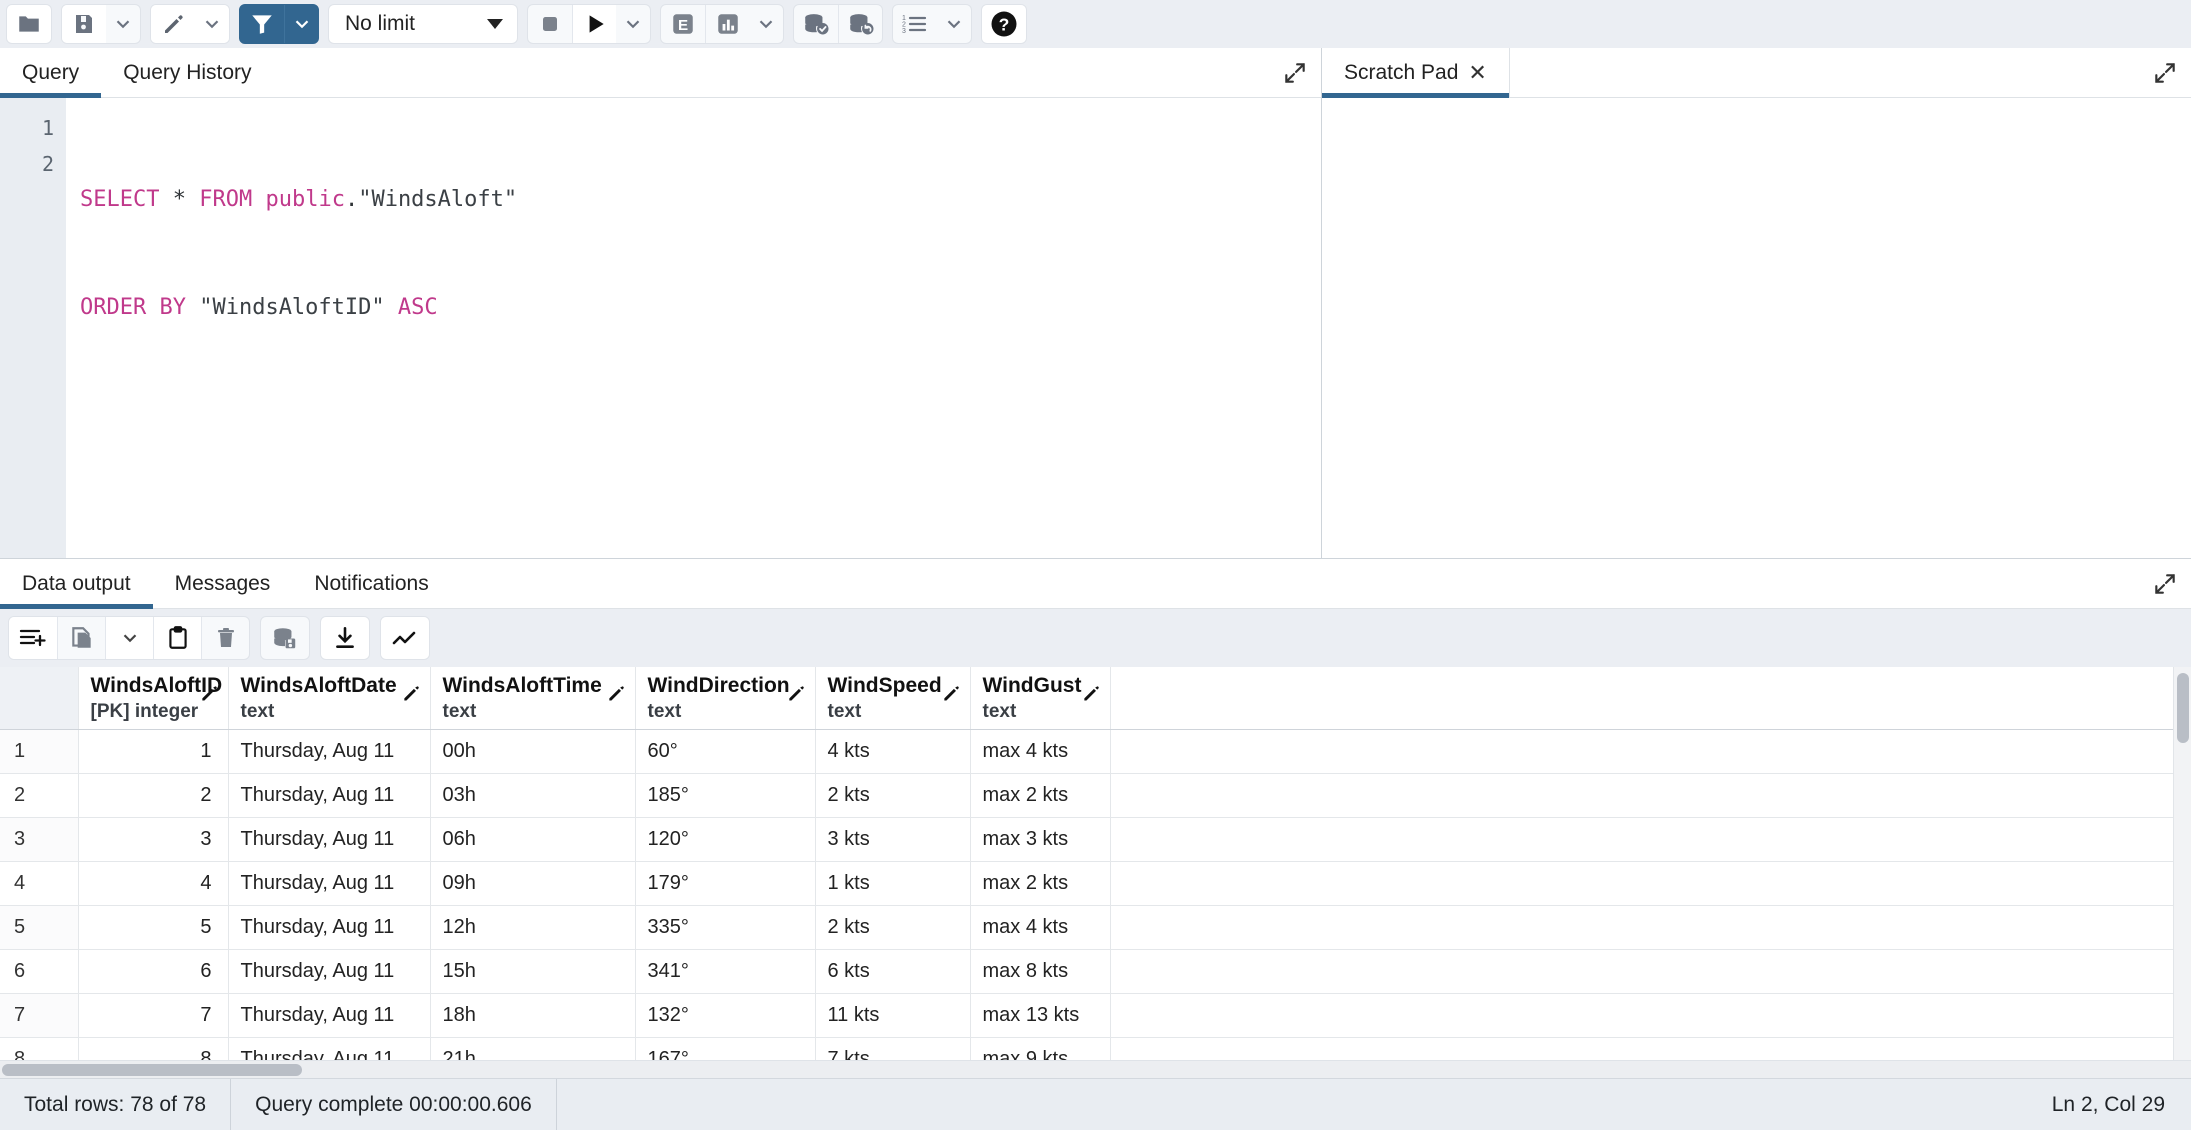 The height and width of the screenshot is (1130, 2191). What do you see at coordinates (262, 24) in the screenshot?
I see `filter-button` at bounding box center [262, 24].